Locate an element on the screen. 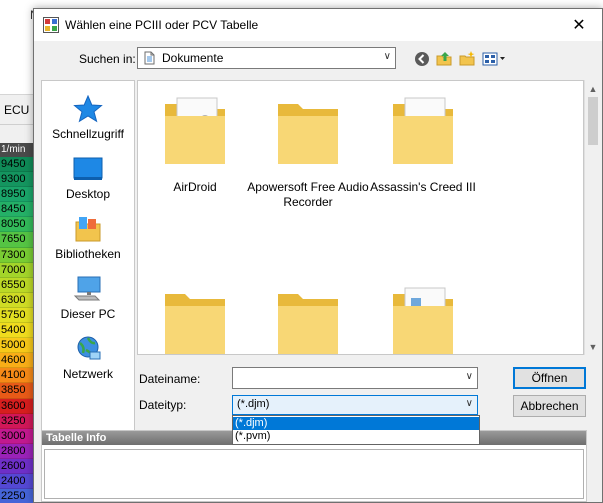 The height and width of the screenshot is (503, 603). rpm-cell: 9300 is located at coordinates (18, 180).